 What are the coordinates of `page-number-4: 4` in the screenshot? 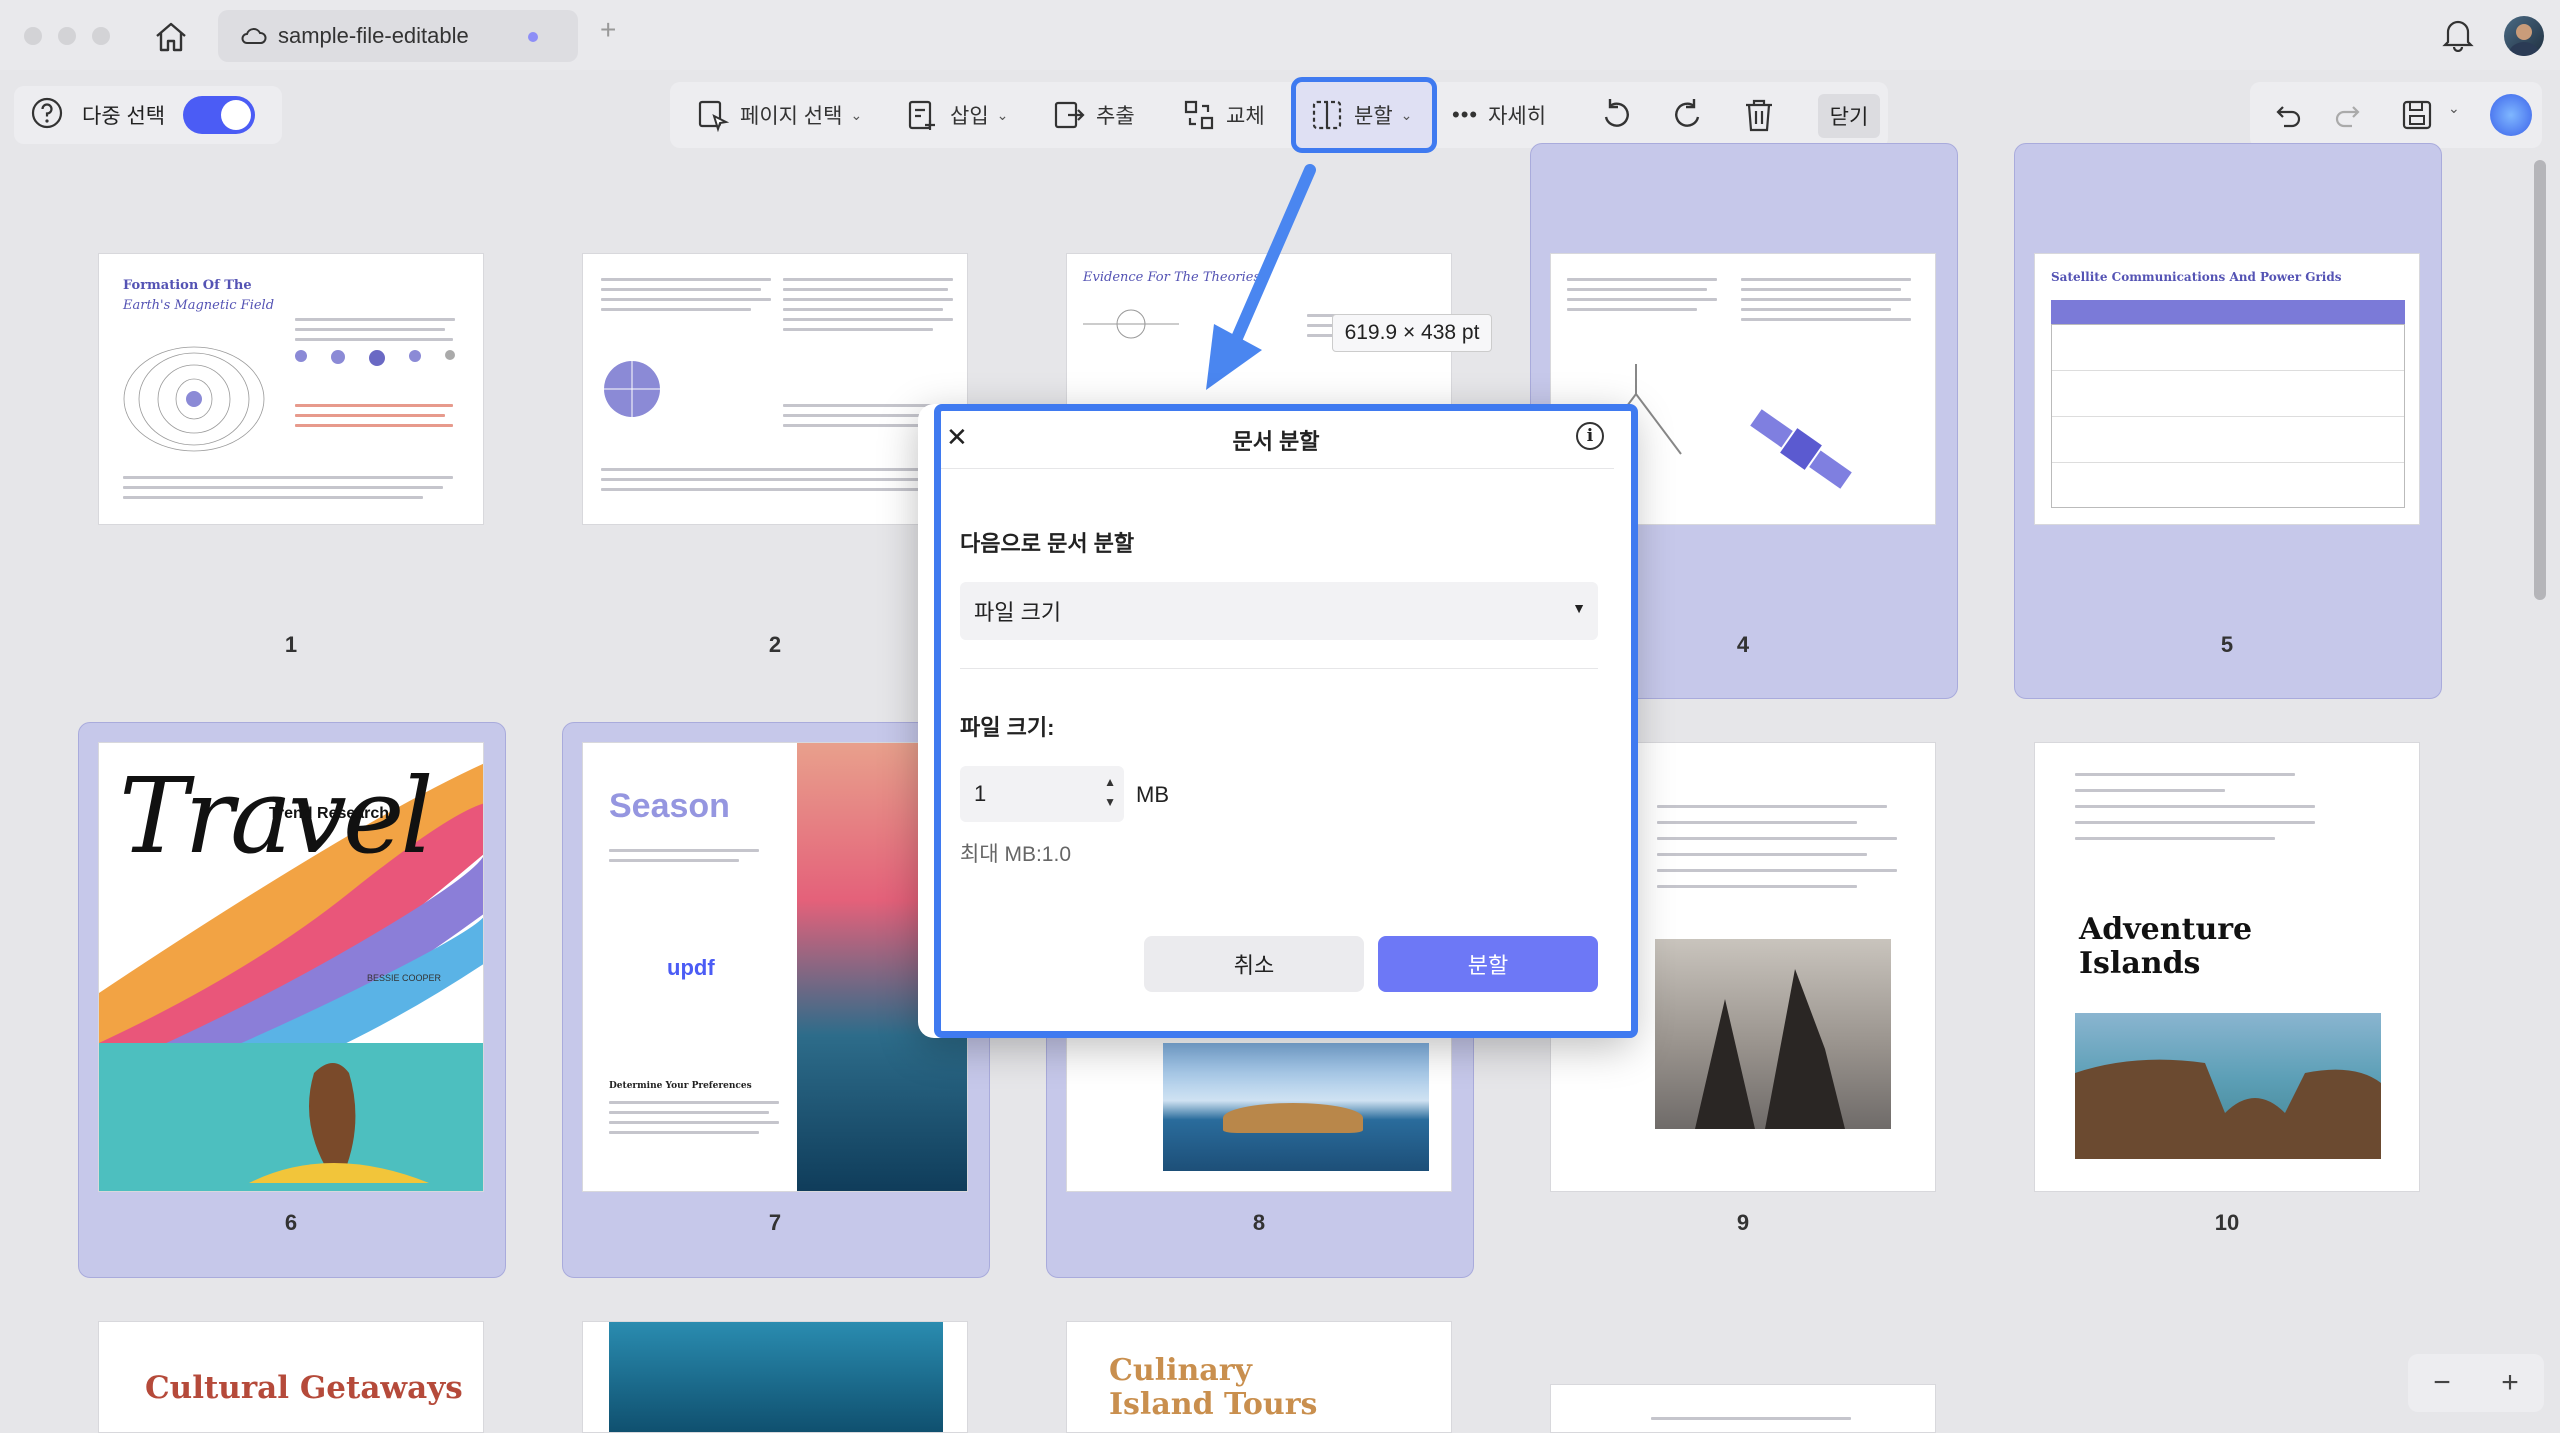 It's located at (1743, 644).